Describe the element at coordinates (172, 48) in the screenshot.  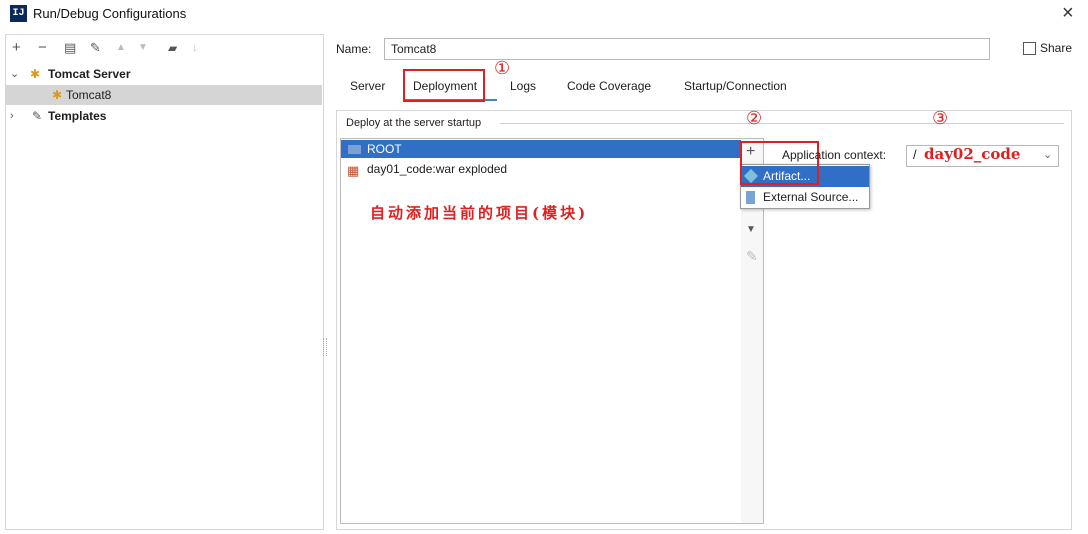
I see `folder-icon: ▰` at that location.